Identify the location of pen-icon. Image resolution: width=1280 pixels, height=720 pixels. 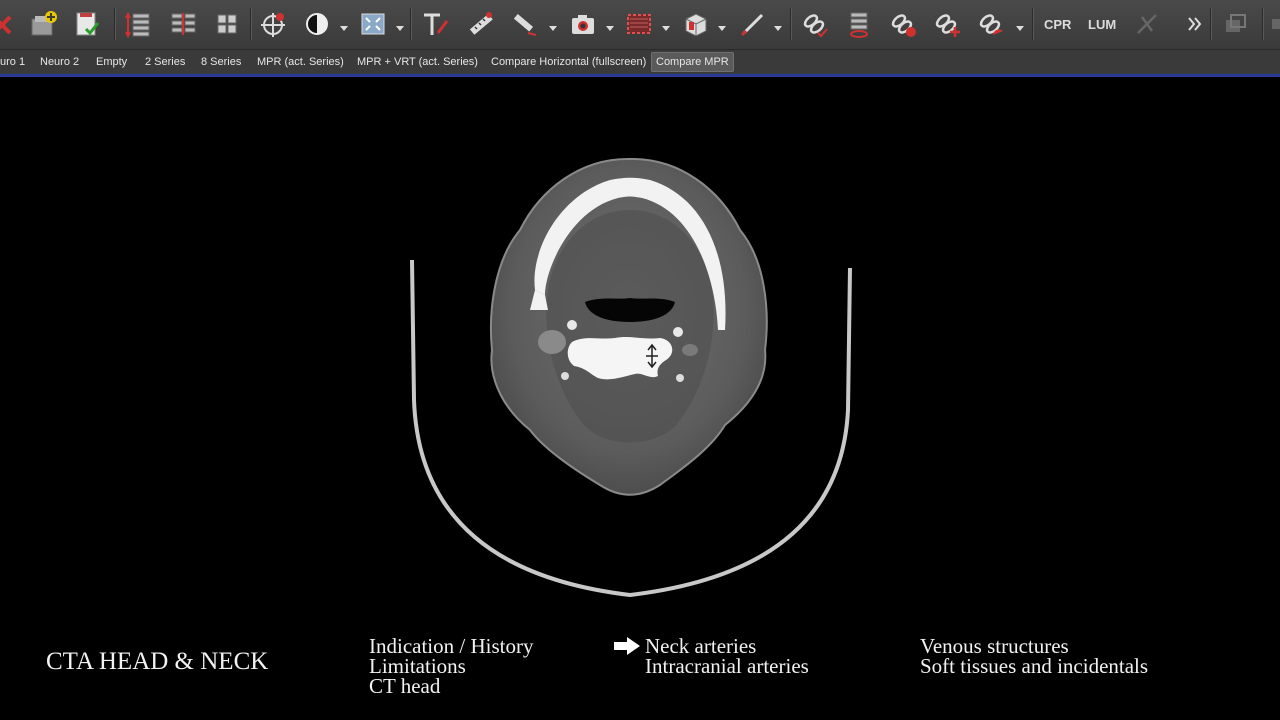
(753, 24).